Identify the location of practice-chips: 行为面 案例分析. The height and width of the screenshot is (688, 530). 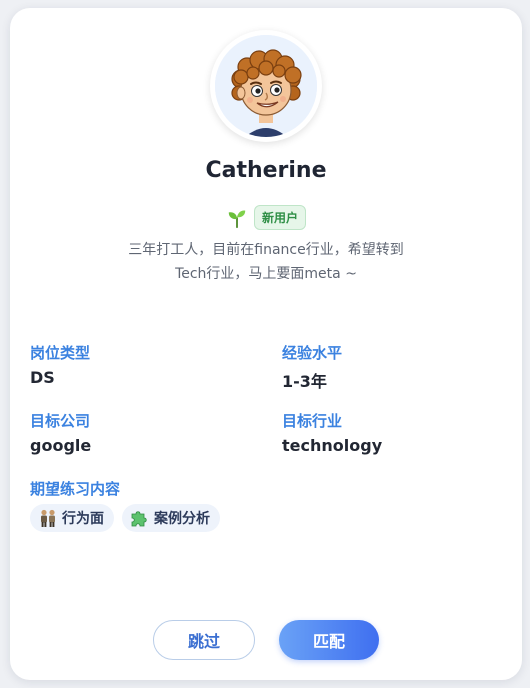
(125, 518).